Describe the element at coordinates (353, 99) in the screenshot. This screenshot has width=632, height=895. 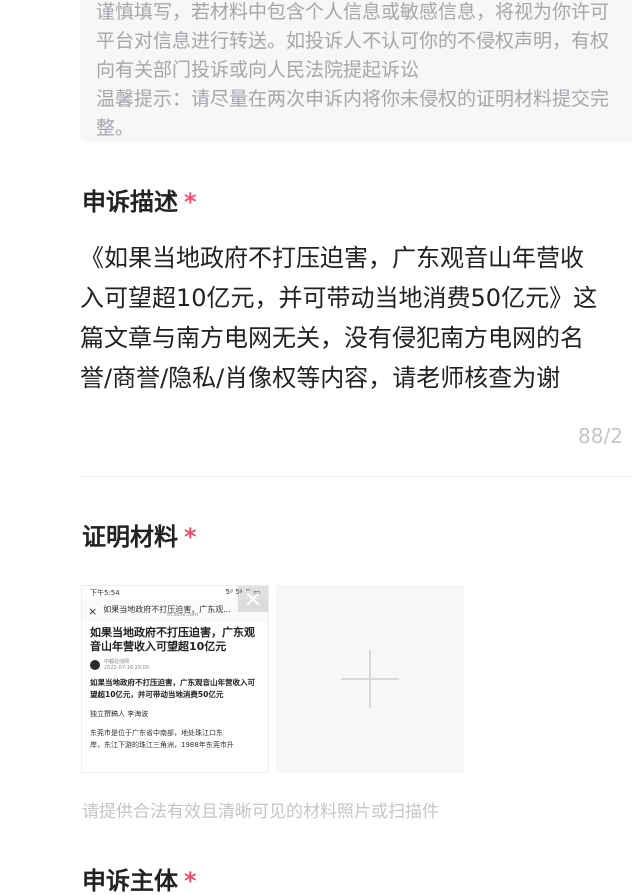
I see `notice-line: 温馨提示：请尽量在两次申诉内将你未侵权的证明材料提交完` at that location.